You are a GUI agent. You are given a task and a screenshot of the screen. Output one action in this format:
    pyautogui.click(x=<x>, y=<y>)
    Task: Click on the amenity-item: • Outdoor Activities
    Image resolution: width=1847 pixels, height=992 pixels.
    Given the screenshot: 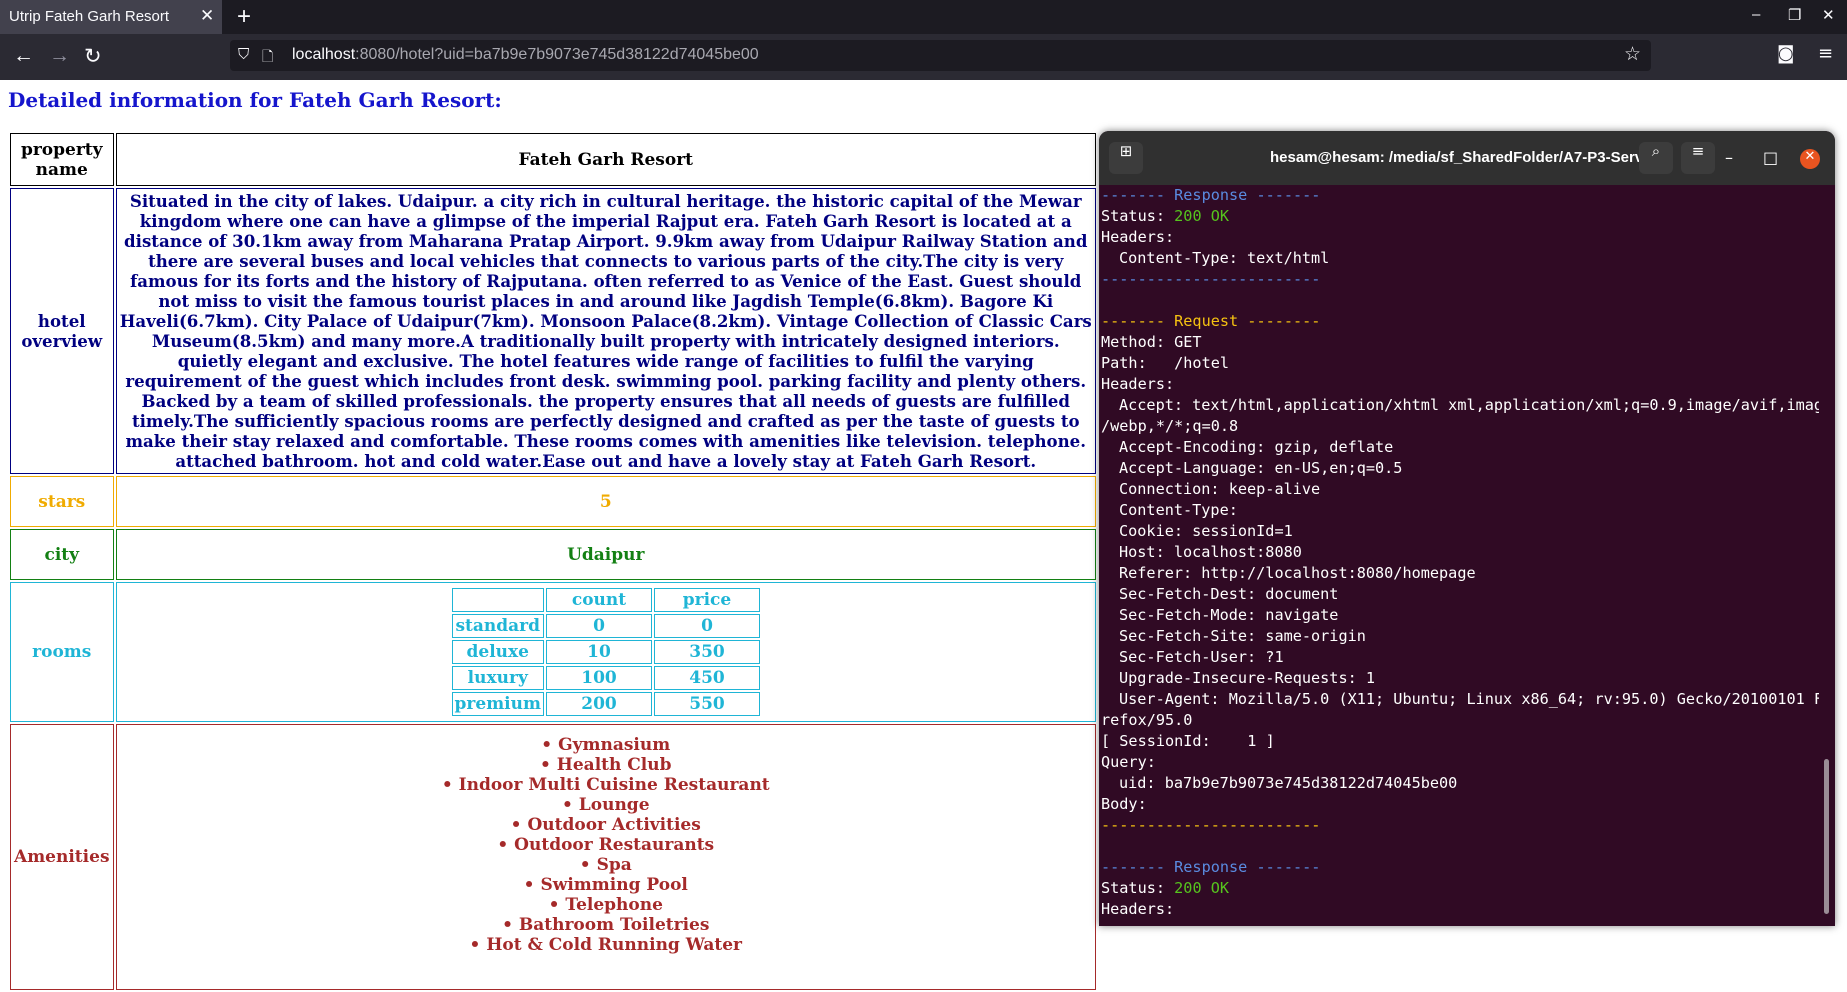 What is the action you would take?
    pyautogui.click(x=605, y=825)
    